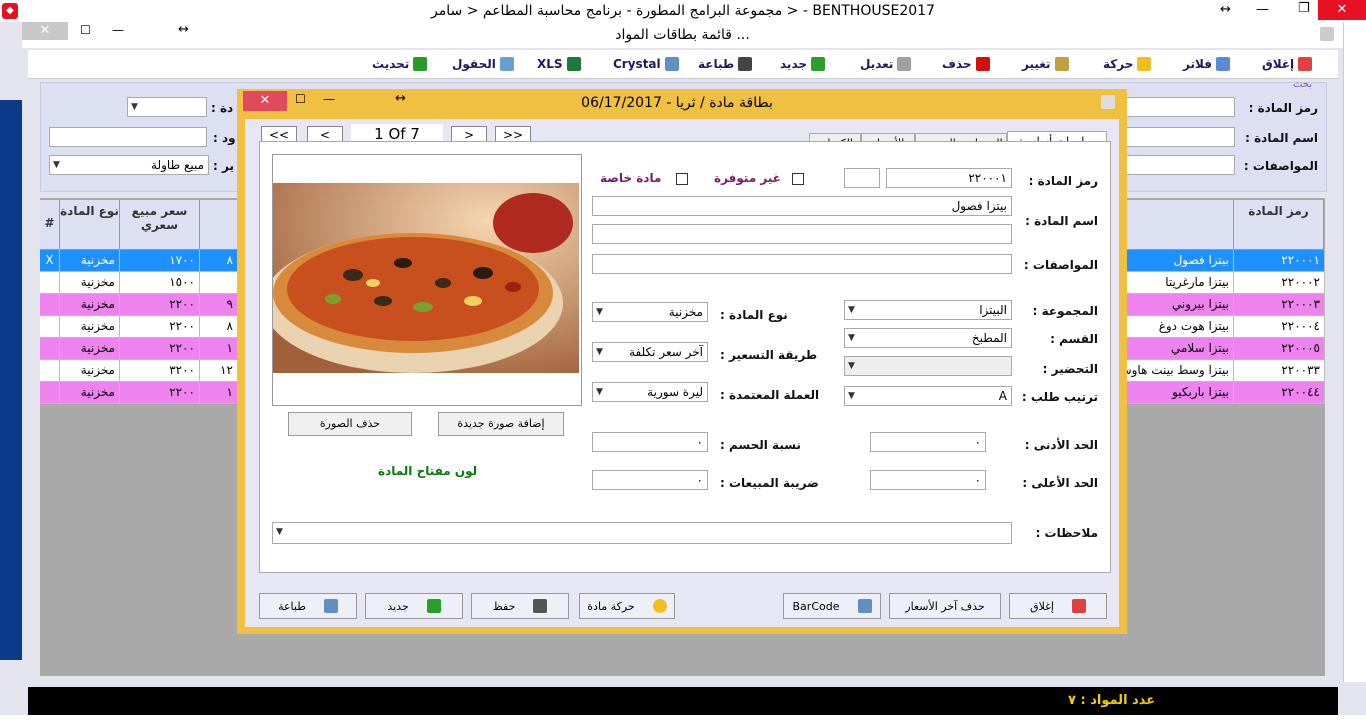 The image size is (1366, 726). What do you see at coordinates (1180, 371) in the screenshot?
I see `grid-cell-name: بيتزا وسط بينت هاوس` at bounding box center [1180, 371].